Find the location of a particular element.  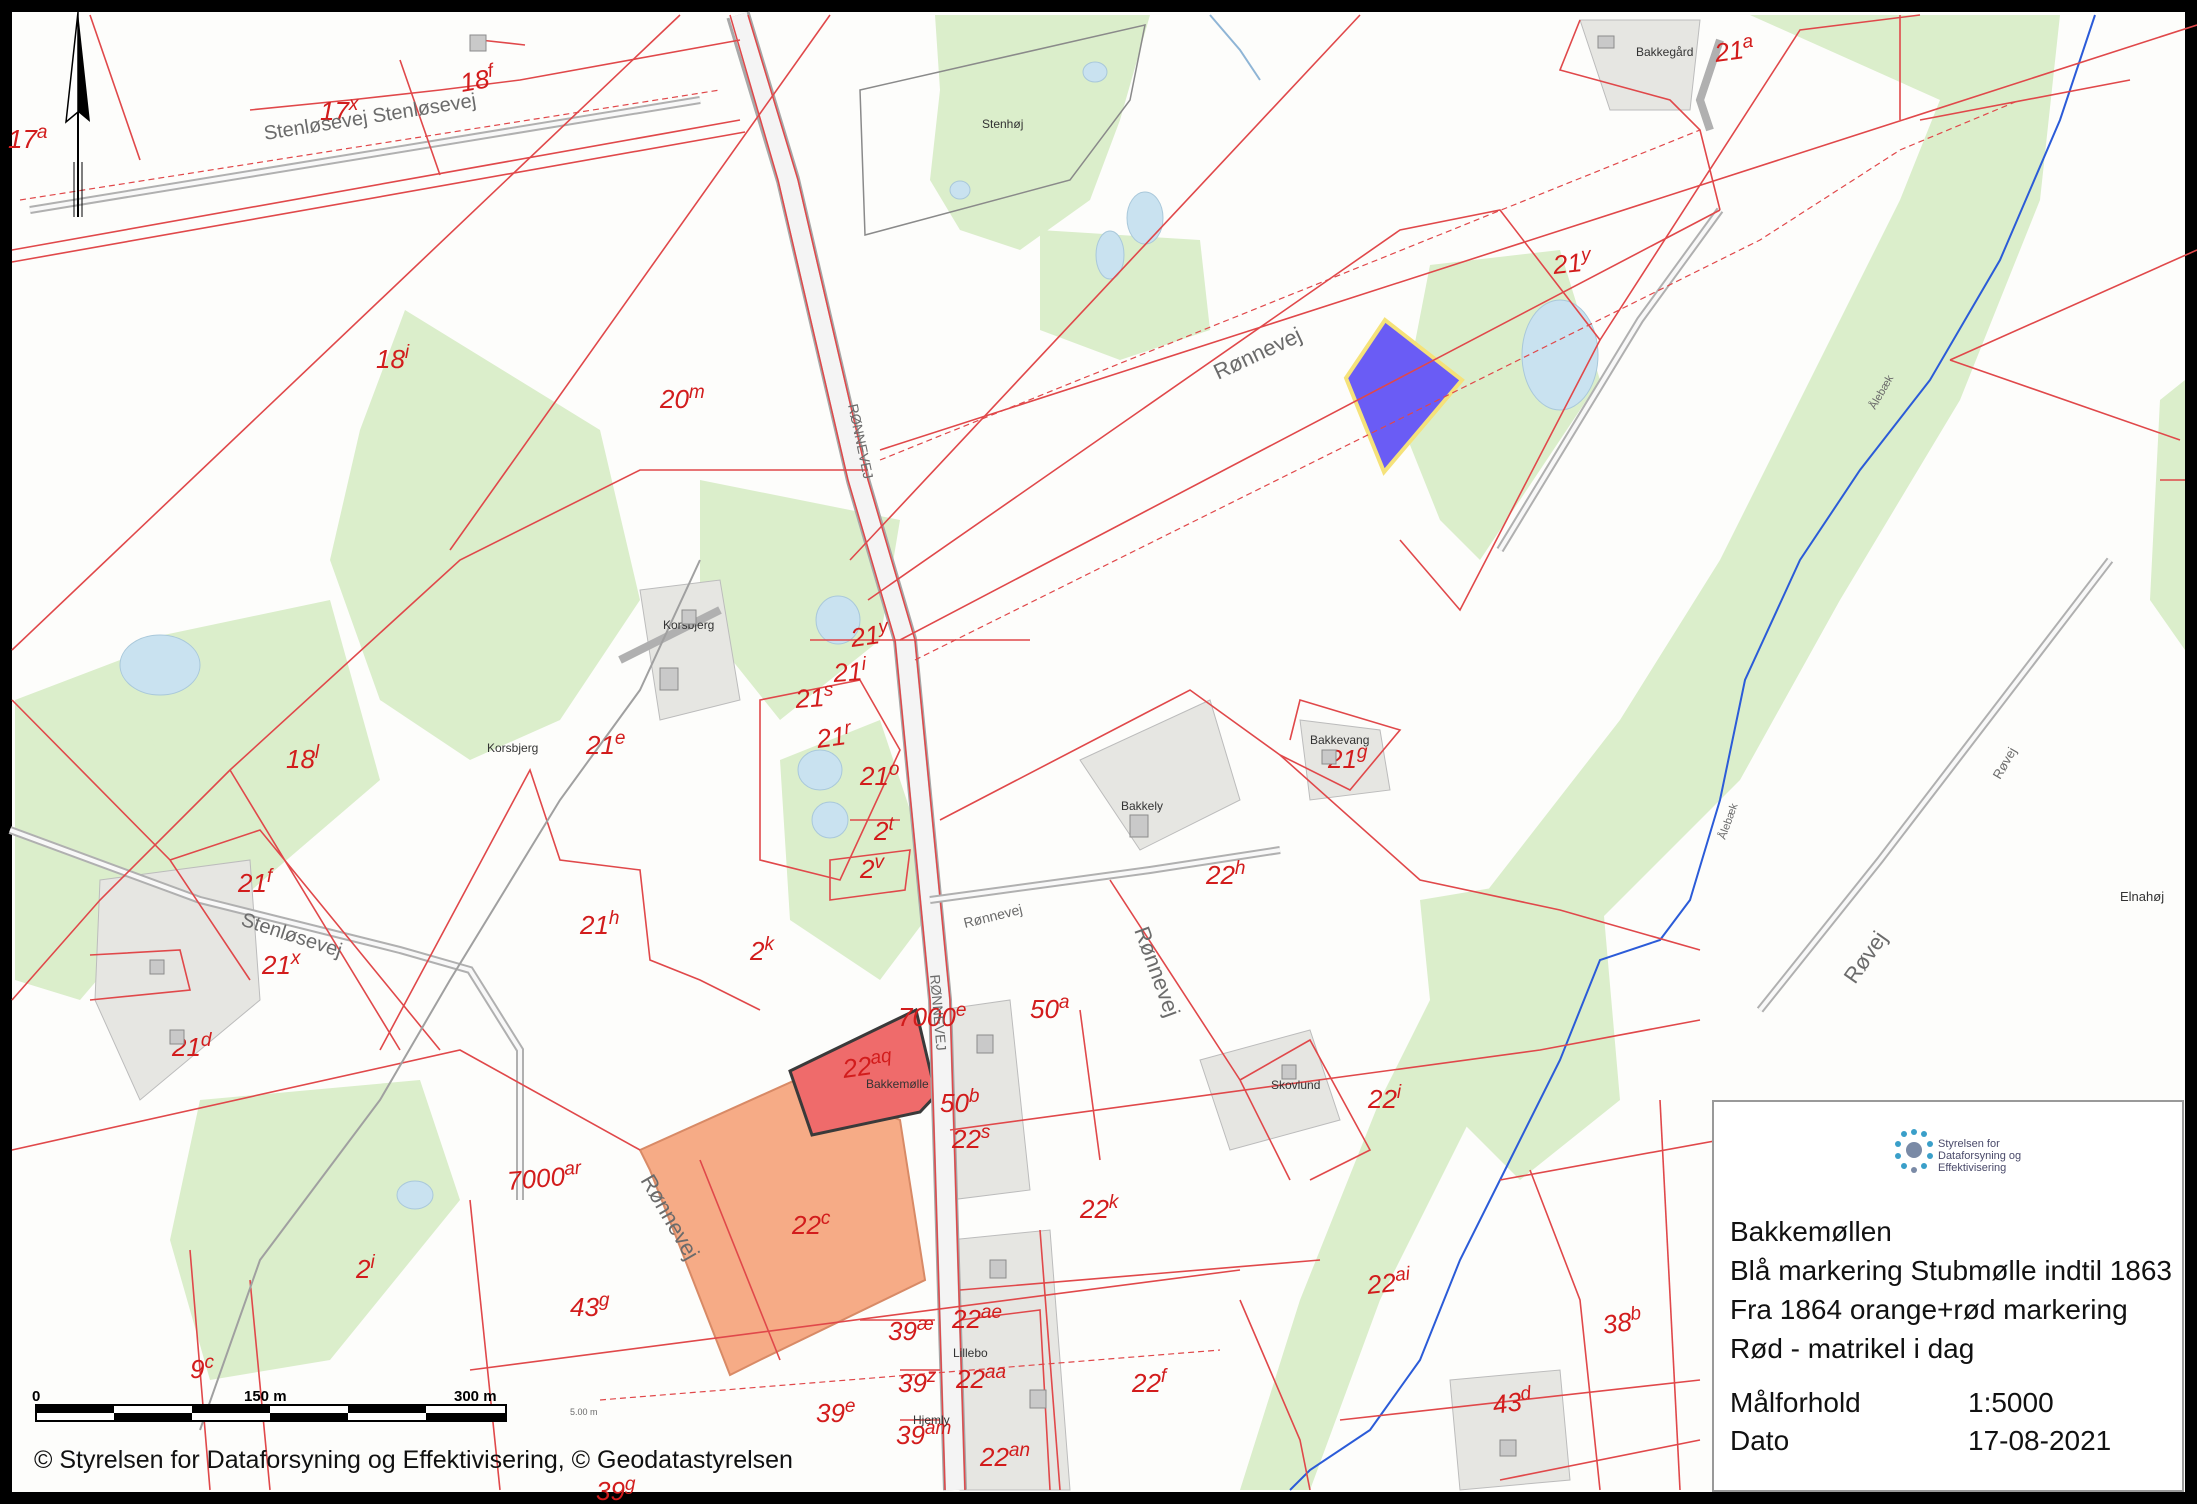

parcel-label-39g: 39g is located at coordinates (616, 1489).